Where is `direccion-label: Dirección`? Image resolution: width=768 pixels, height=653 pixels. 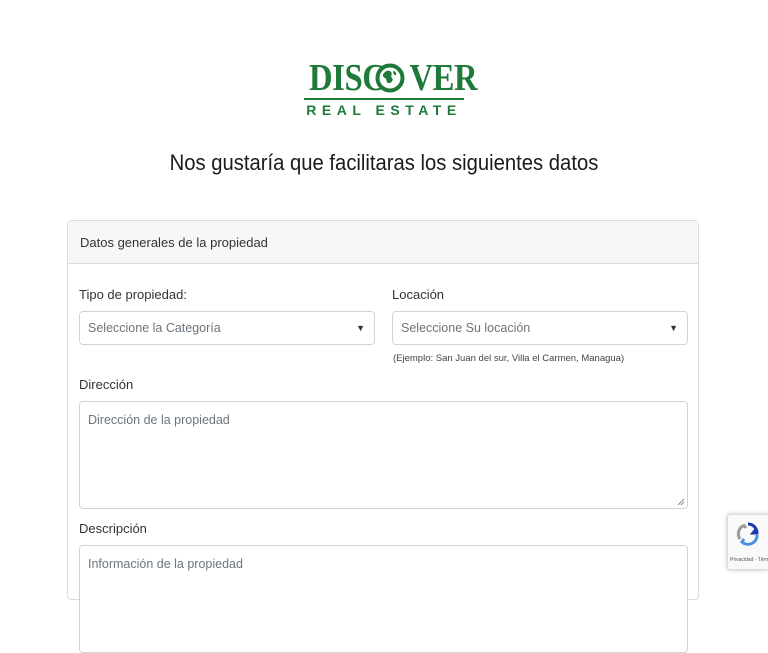
direccion-label: Dirección is located at coordinates (106, 384).